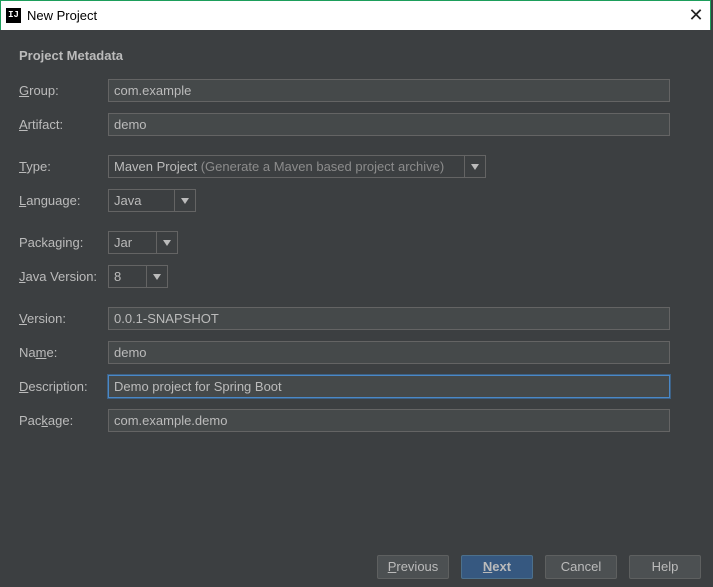 The height and width of the screenshot is (587, 713). Describe the element at coordinates (46, 420) in the screenshot. I see `package-label: Package:` at that location.